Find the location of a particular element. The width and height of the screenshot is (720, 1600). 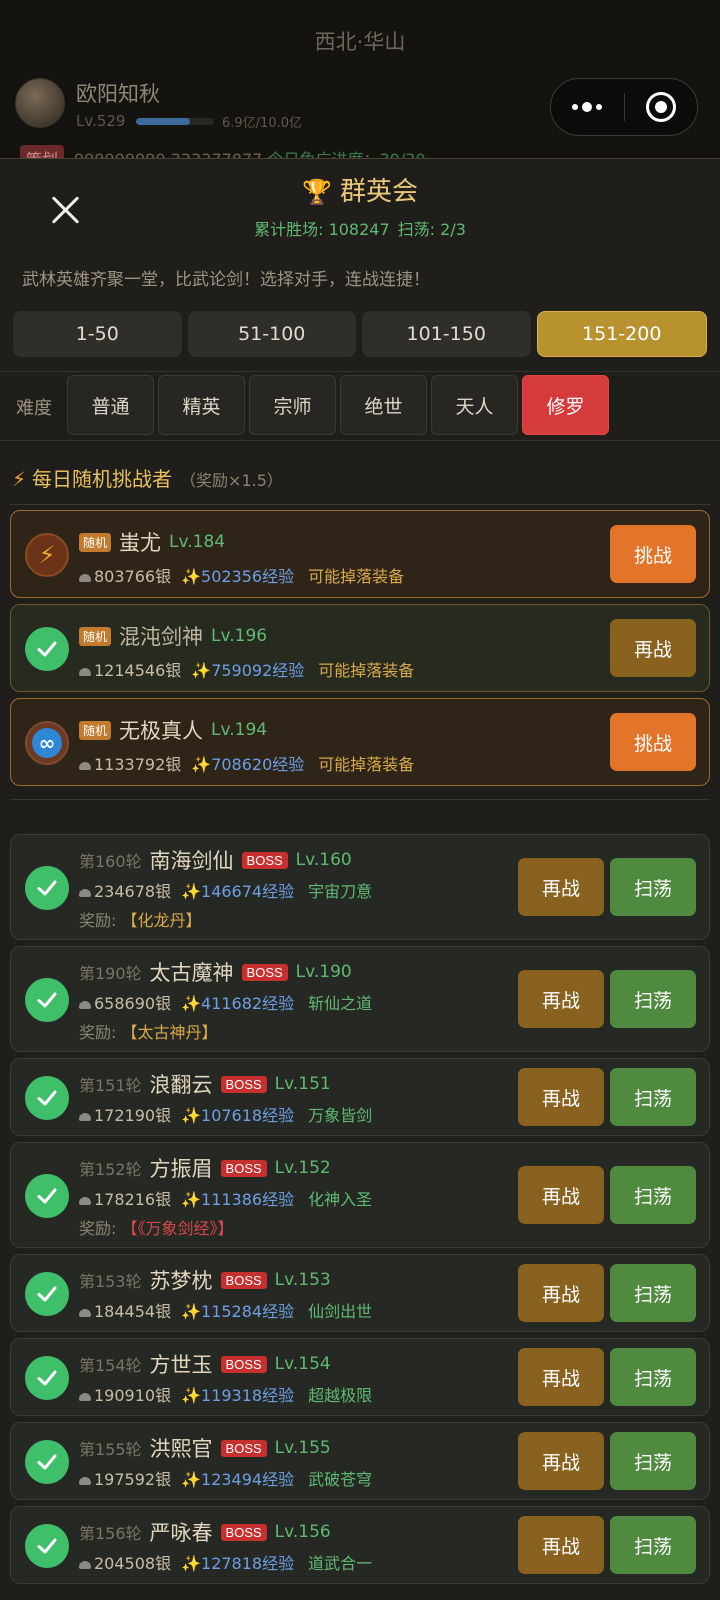

modal-description: 武林英雄齐聚一堂，比武论剑！选择对手，连战连捷！ is located at coordinates (226, 280).